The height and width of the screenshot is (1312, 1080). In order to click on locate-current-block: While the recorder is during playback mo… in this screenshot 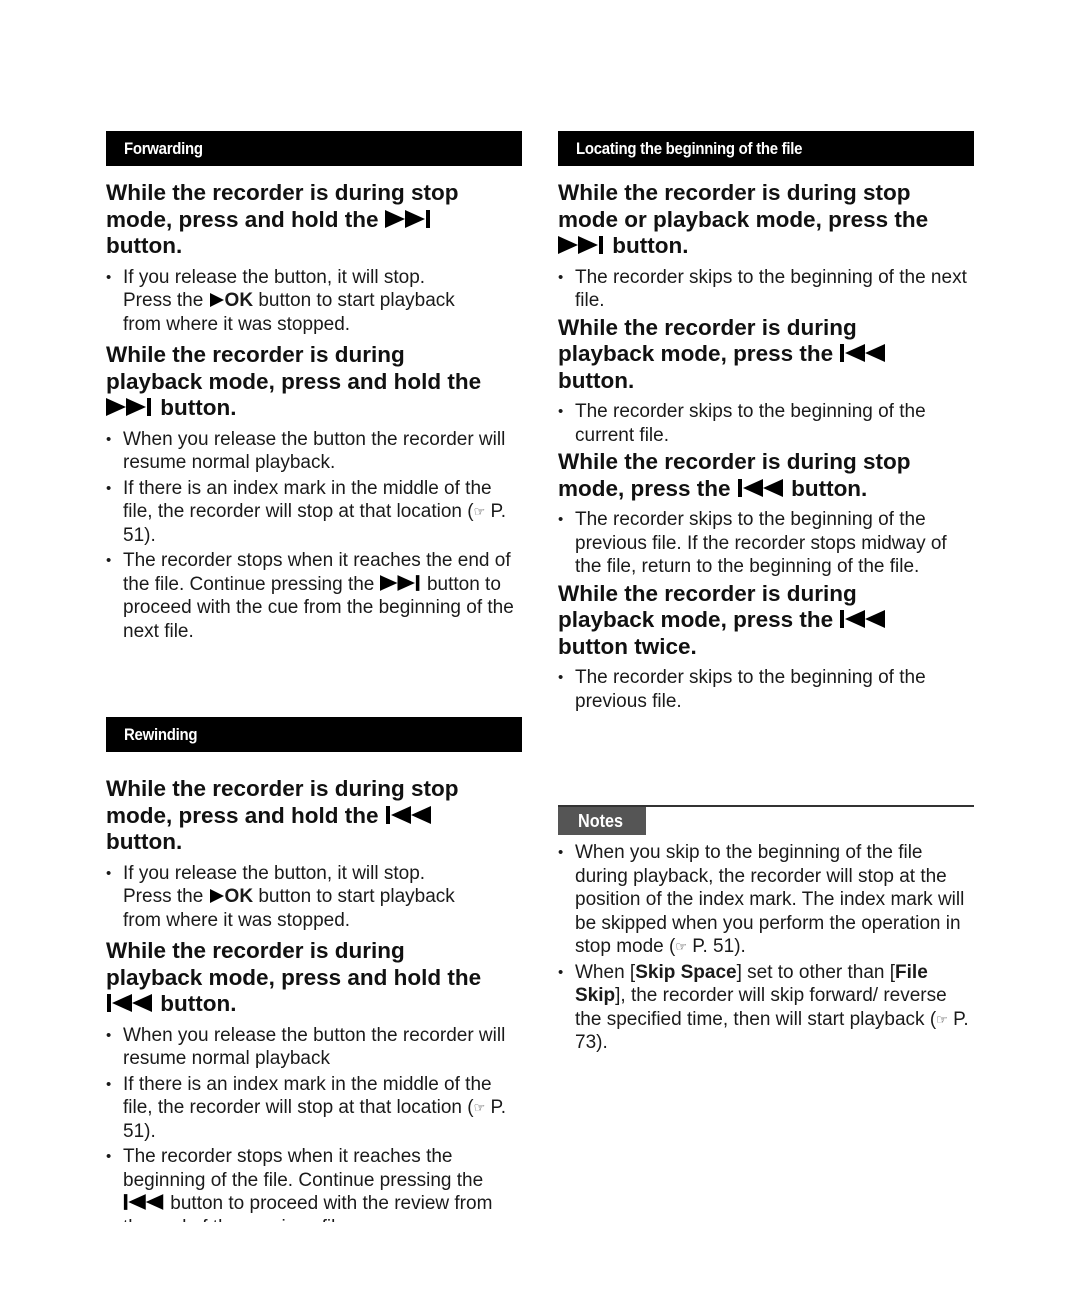, I will do `click(766, 381)`.